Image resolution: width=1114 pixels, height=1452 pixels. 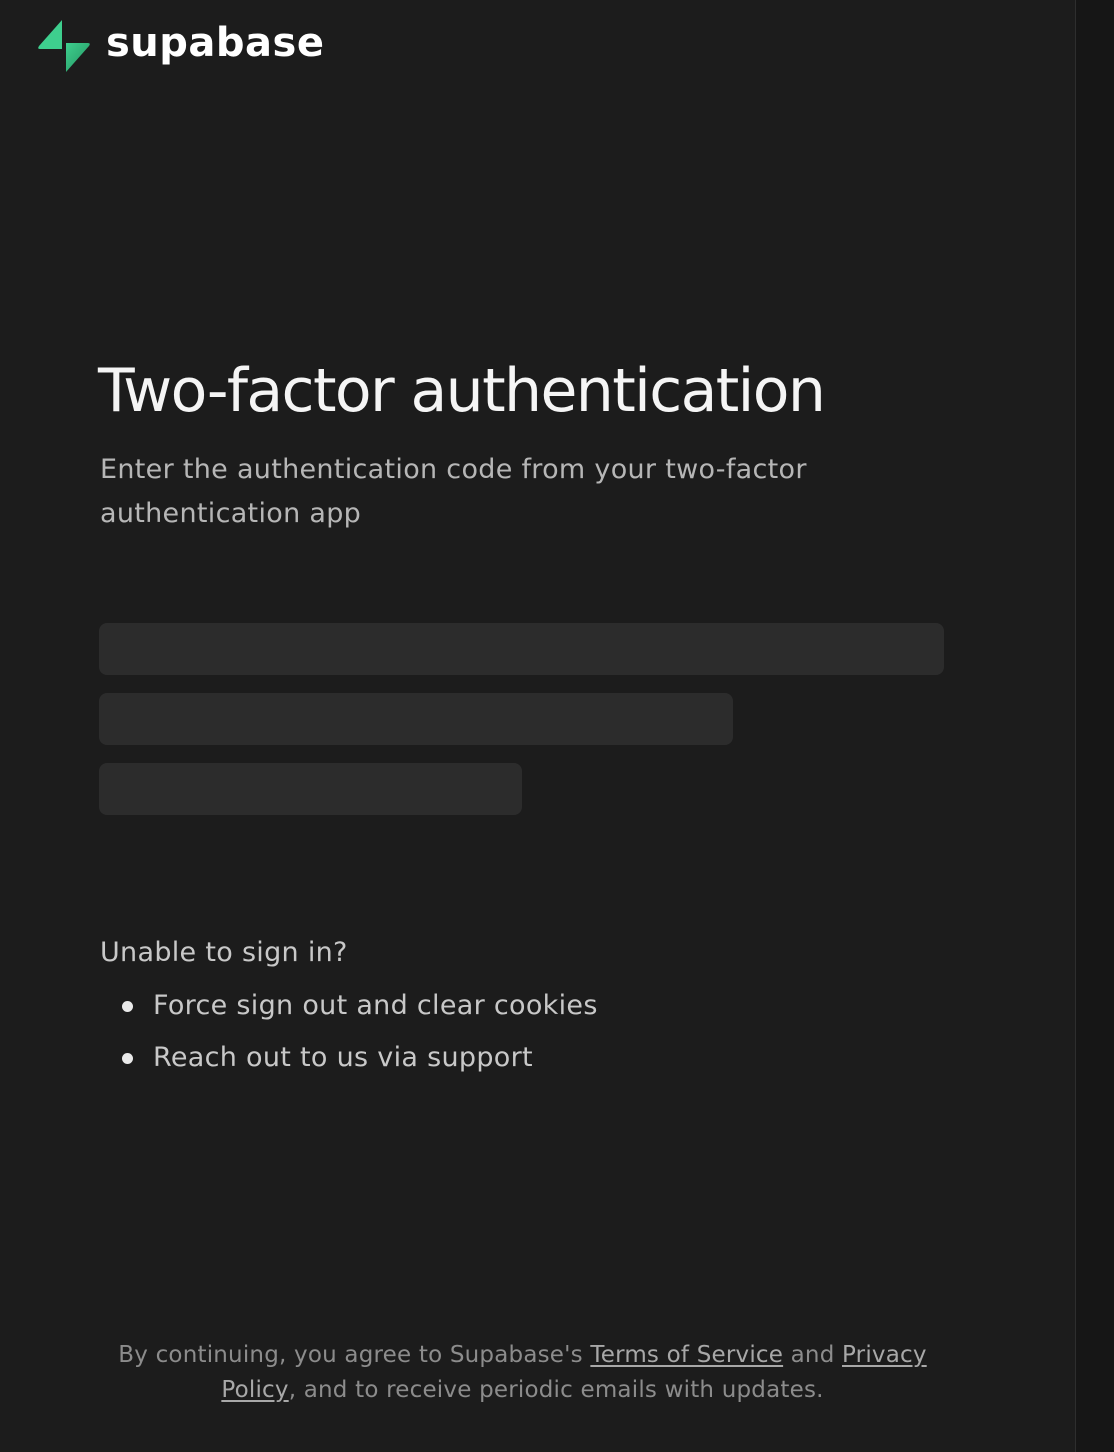 What do you see at coordinates (462, 391) in the screenshot?
I see `page-title: Two-factor authentication` at bounding box center [462, 391].